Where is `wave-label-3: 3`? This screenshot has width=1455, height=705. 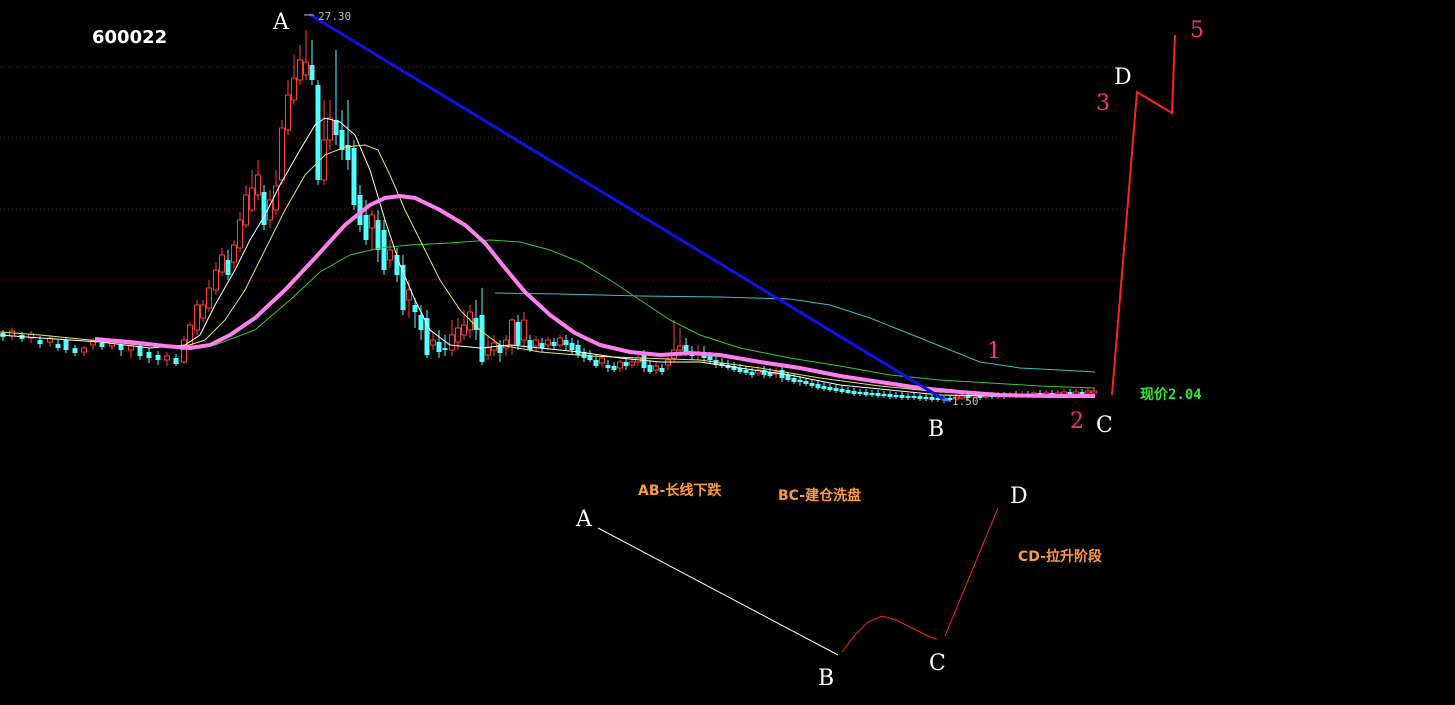 wave-label-3: 3 is located at coordinates (1103, 103).